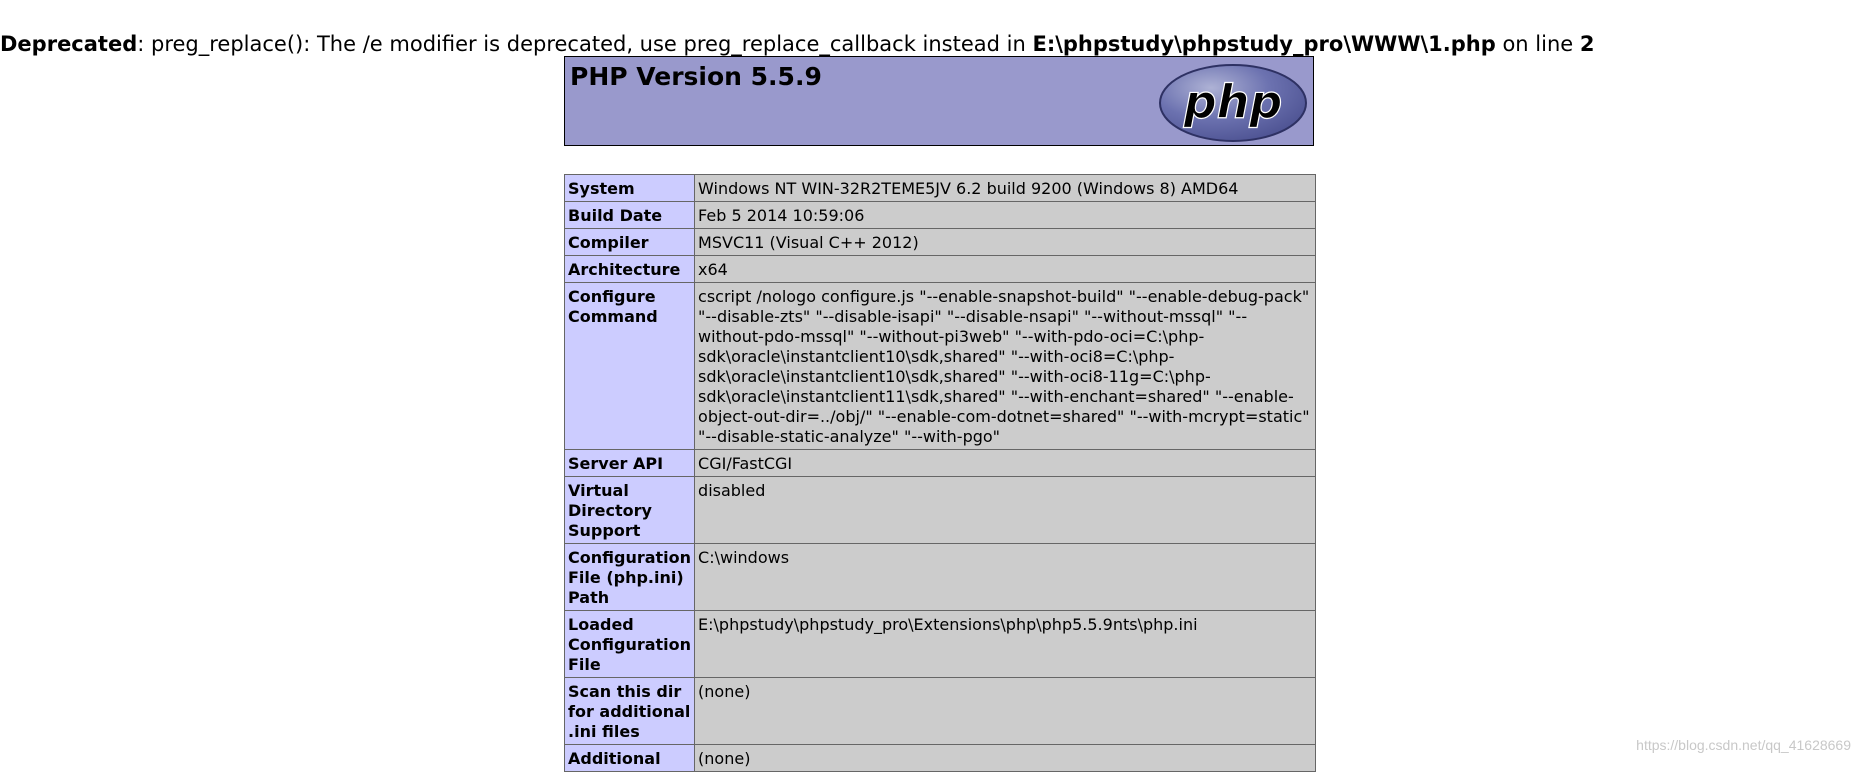  What do you see at coordinates (696, 77) in the screenshot?
I see `page-title: PHP Version 5.5.9` at bounding box center [696, 77].